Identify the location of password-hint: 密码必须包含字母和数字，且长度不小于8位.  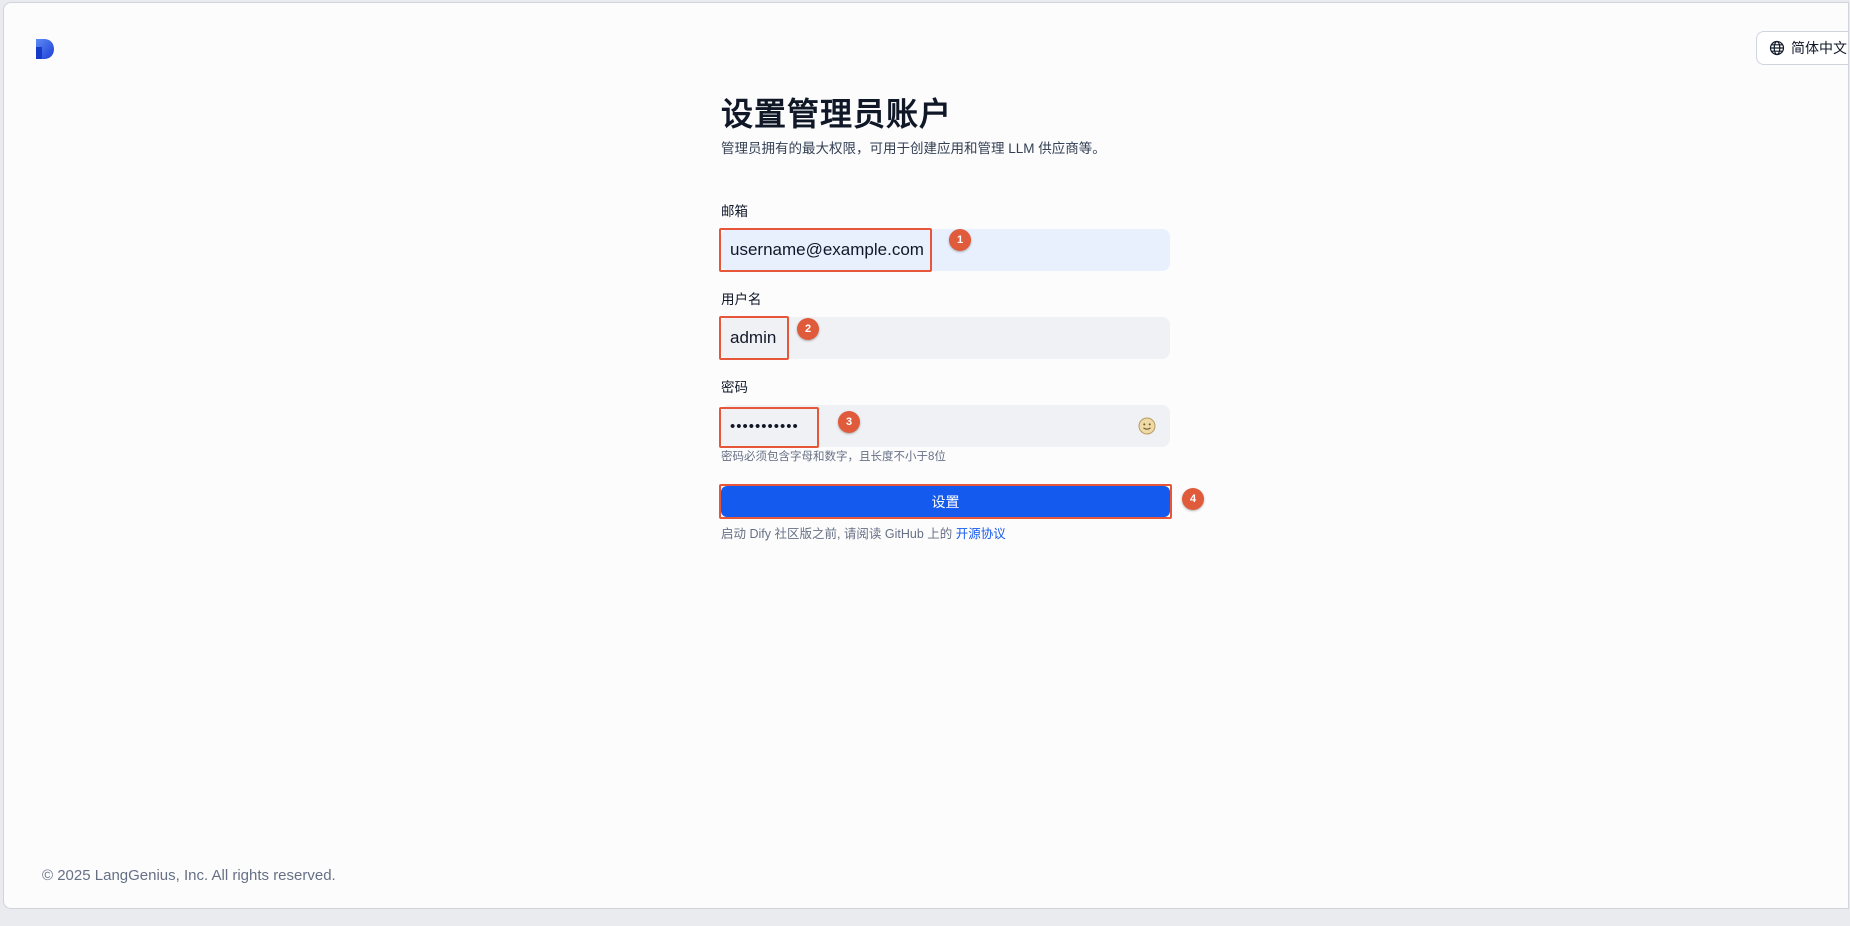
(833, 457).